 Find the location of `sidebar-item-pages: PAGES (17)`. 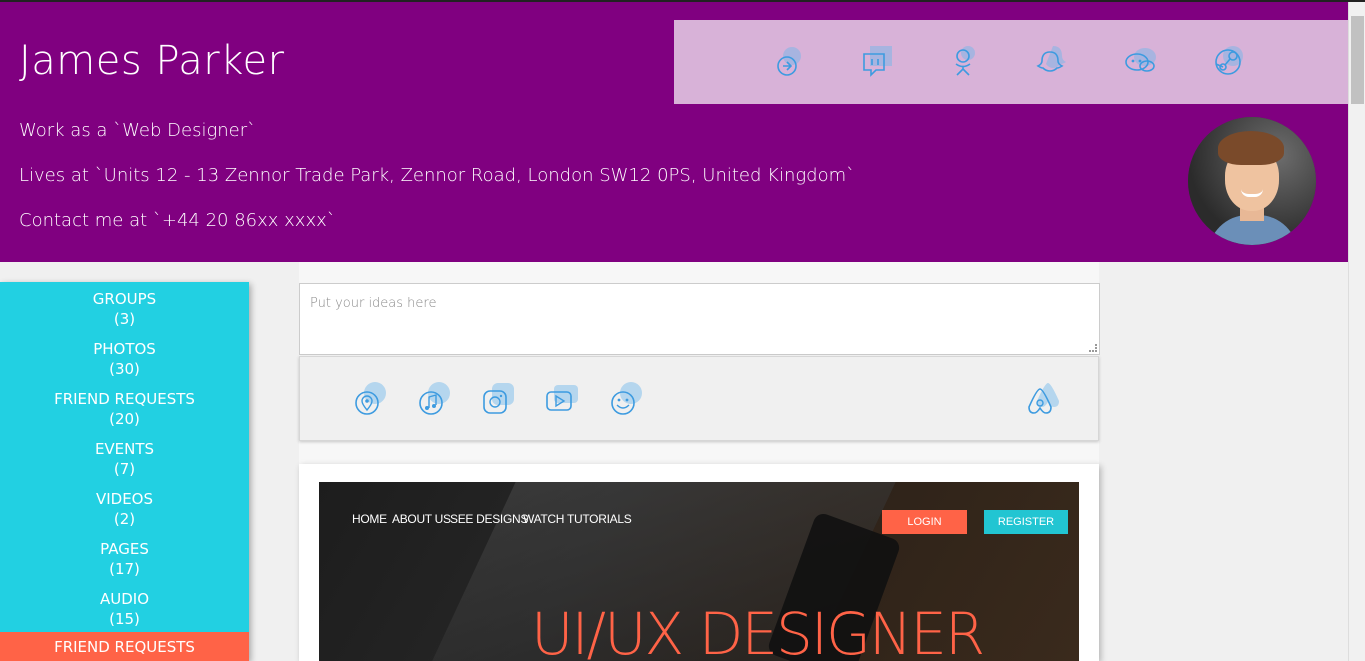

sidebar-item-pages: PAGES (17) is located at coordinates (124, 559).